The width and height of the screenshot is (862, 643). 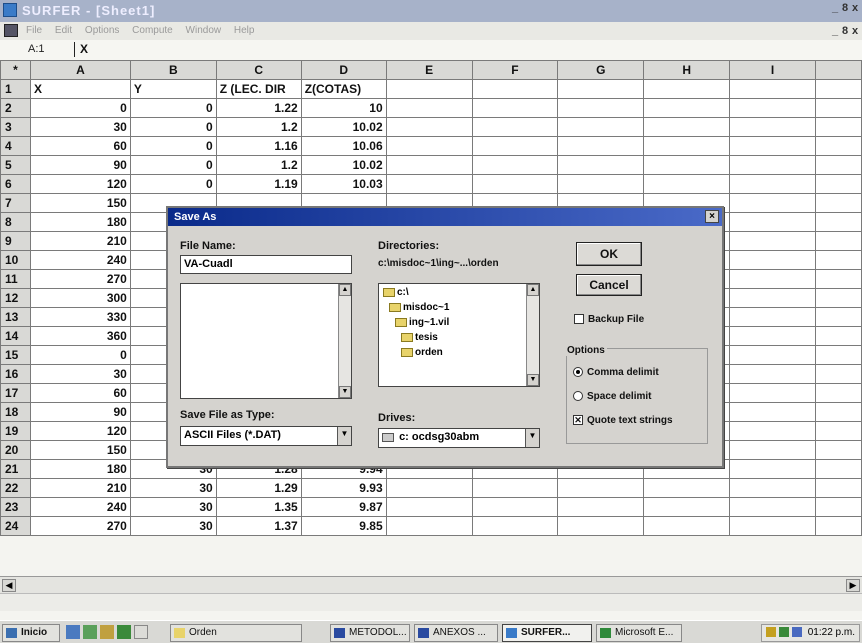 What do you see at coordinates (845, 8) in the screenshot?
I see `maximize-button: 8` at bounding box center [845, 8].